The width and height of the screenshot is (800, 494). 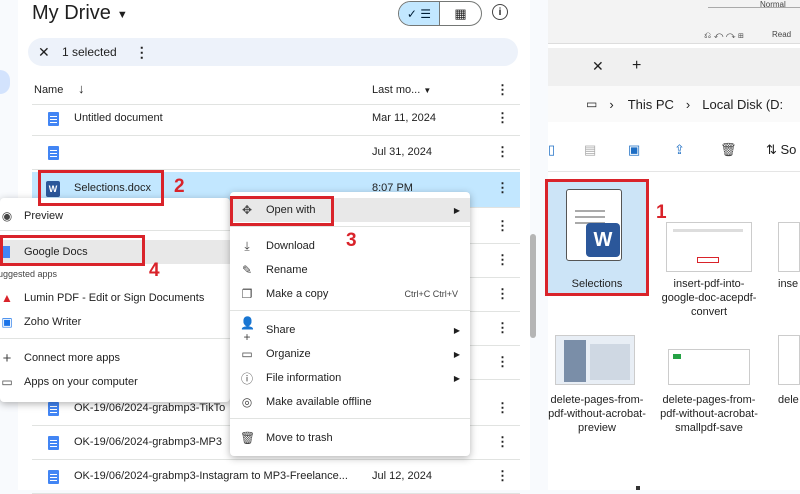 I want to click on menu-item-make-available-offline: ◎ Make available offline, so click(x=350, y=402).